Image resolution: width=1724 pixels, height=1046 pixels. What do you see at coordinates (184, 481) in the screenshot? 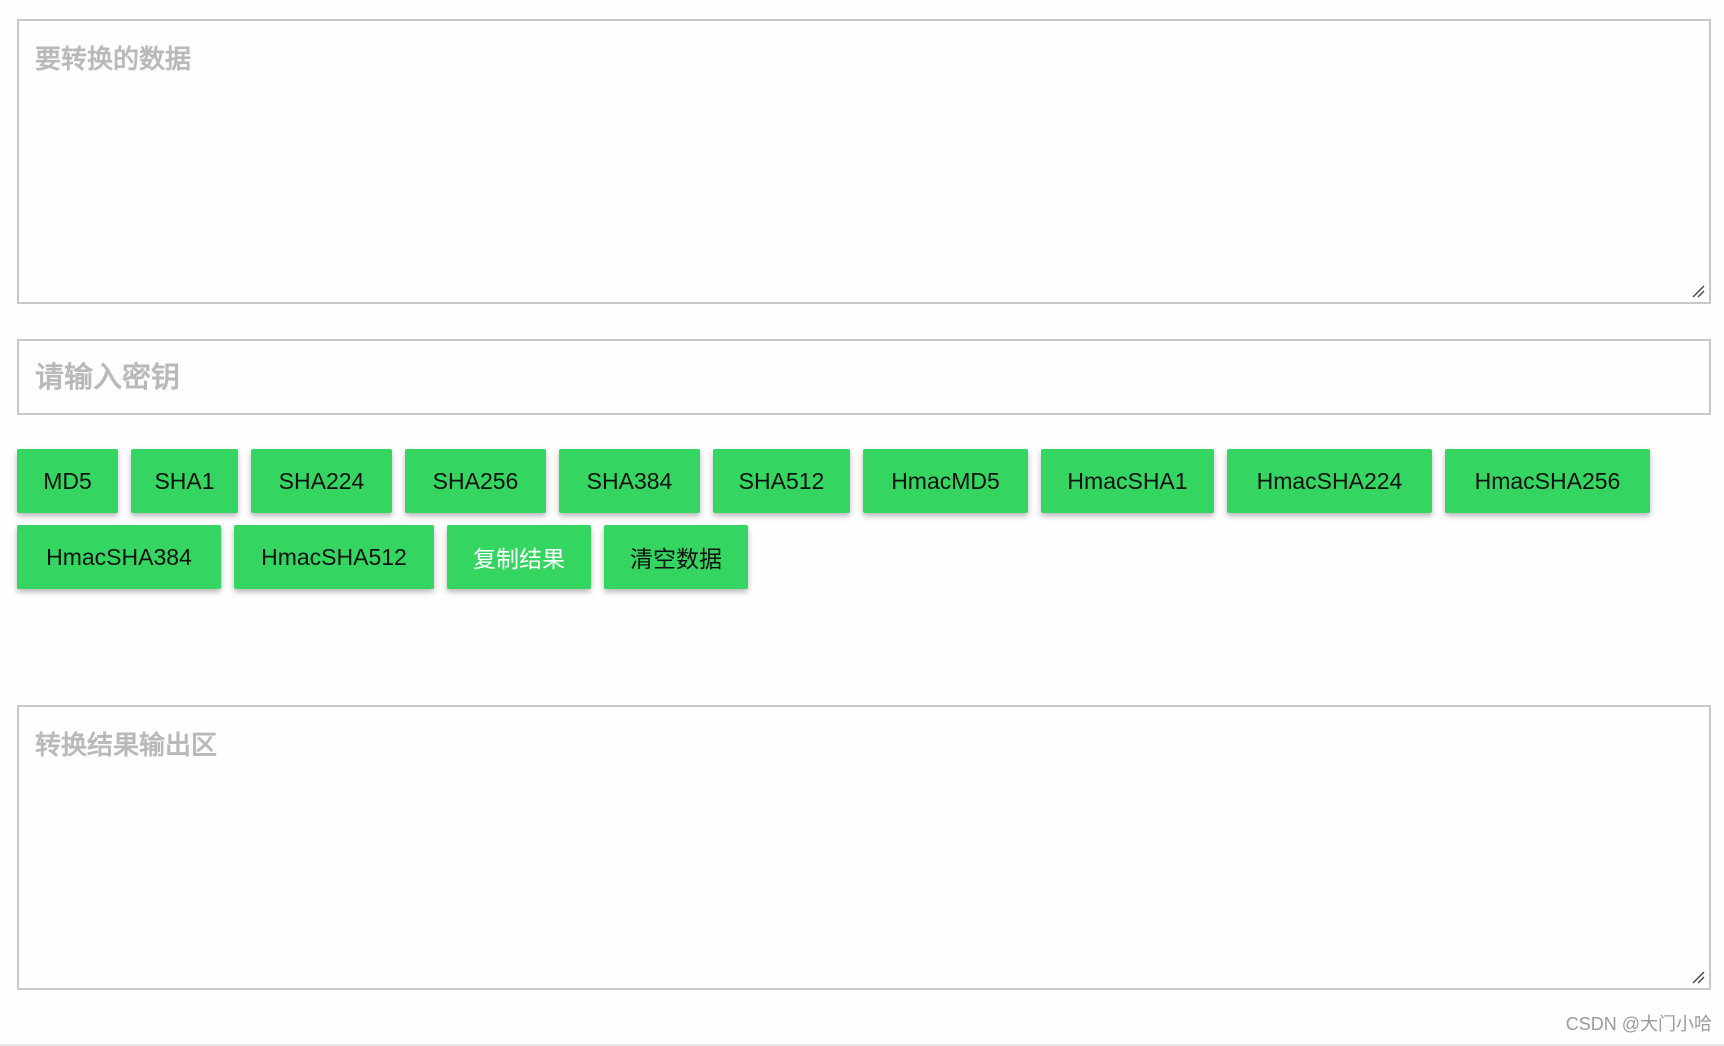
I see `sha1-button: SHA1` at bounding box center [184, 481].